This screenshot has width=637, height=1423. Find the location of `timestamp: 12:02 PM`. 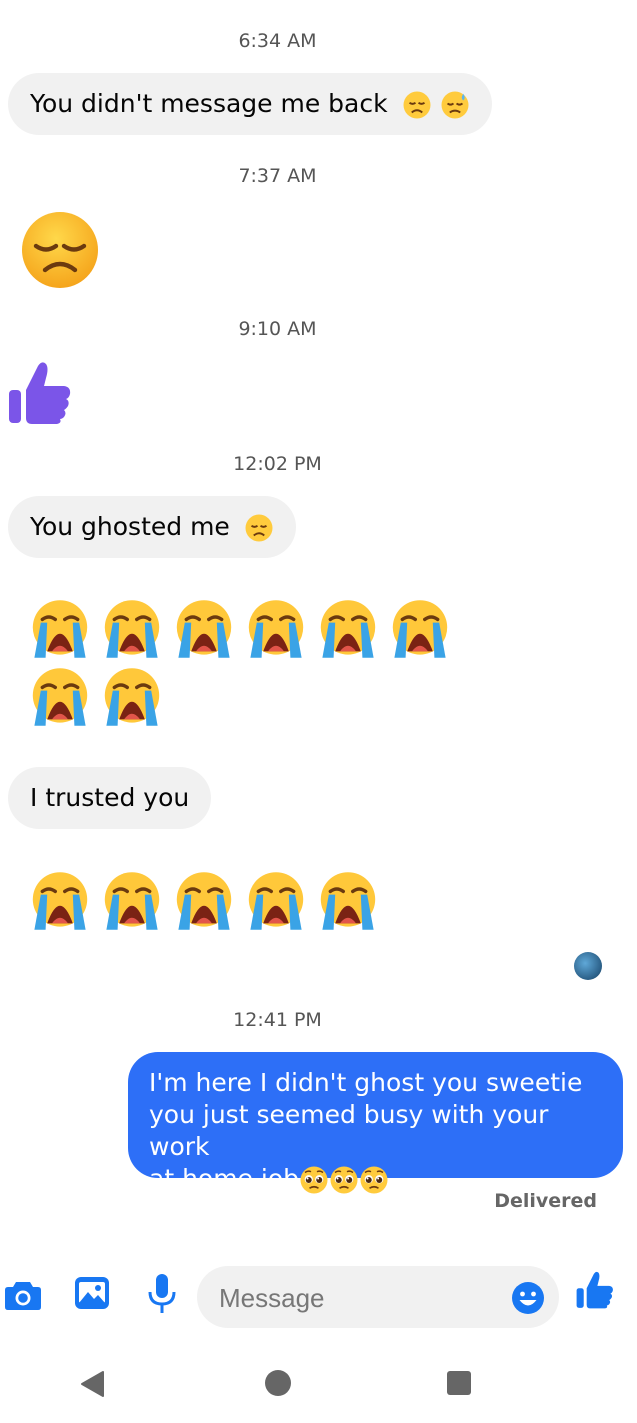

timestamp: 12:02 PM is located at coordinates (277, 464).